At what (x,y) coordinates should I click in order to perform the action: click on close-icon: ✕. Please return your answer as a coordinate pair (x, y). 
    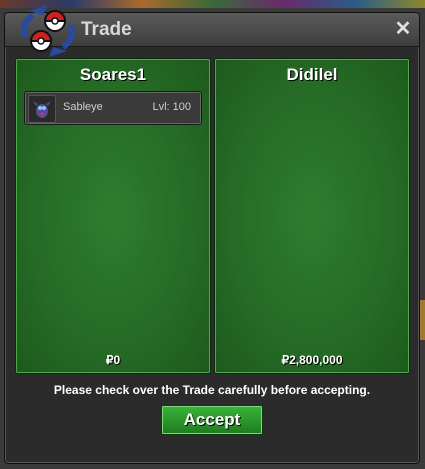
    Looking at the image, I should click on (403, 29).